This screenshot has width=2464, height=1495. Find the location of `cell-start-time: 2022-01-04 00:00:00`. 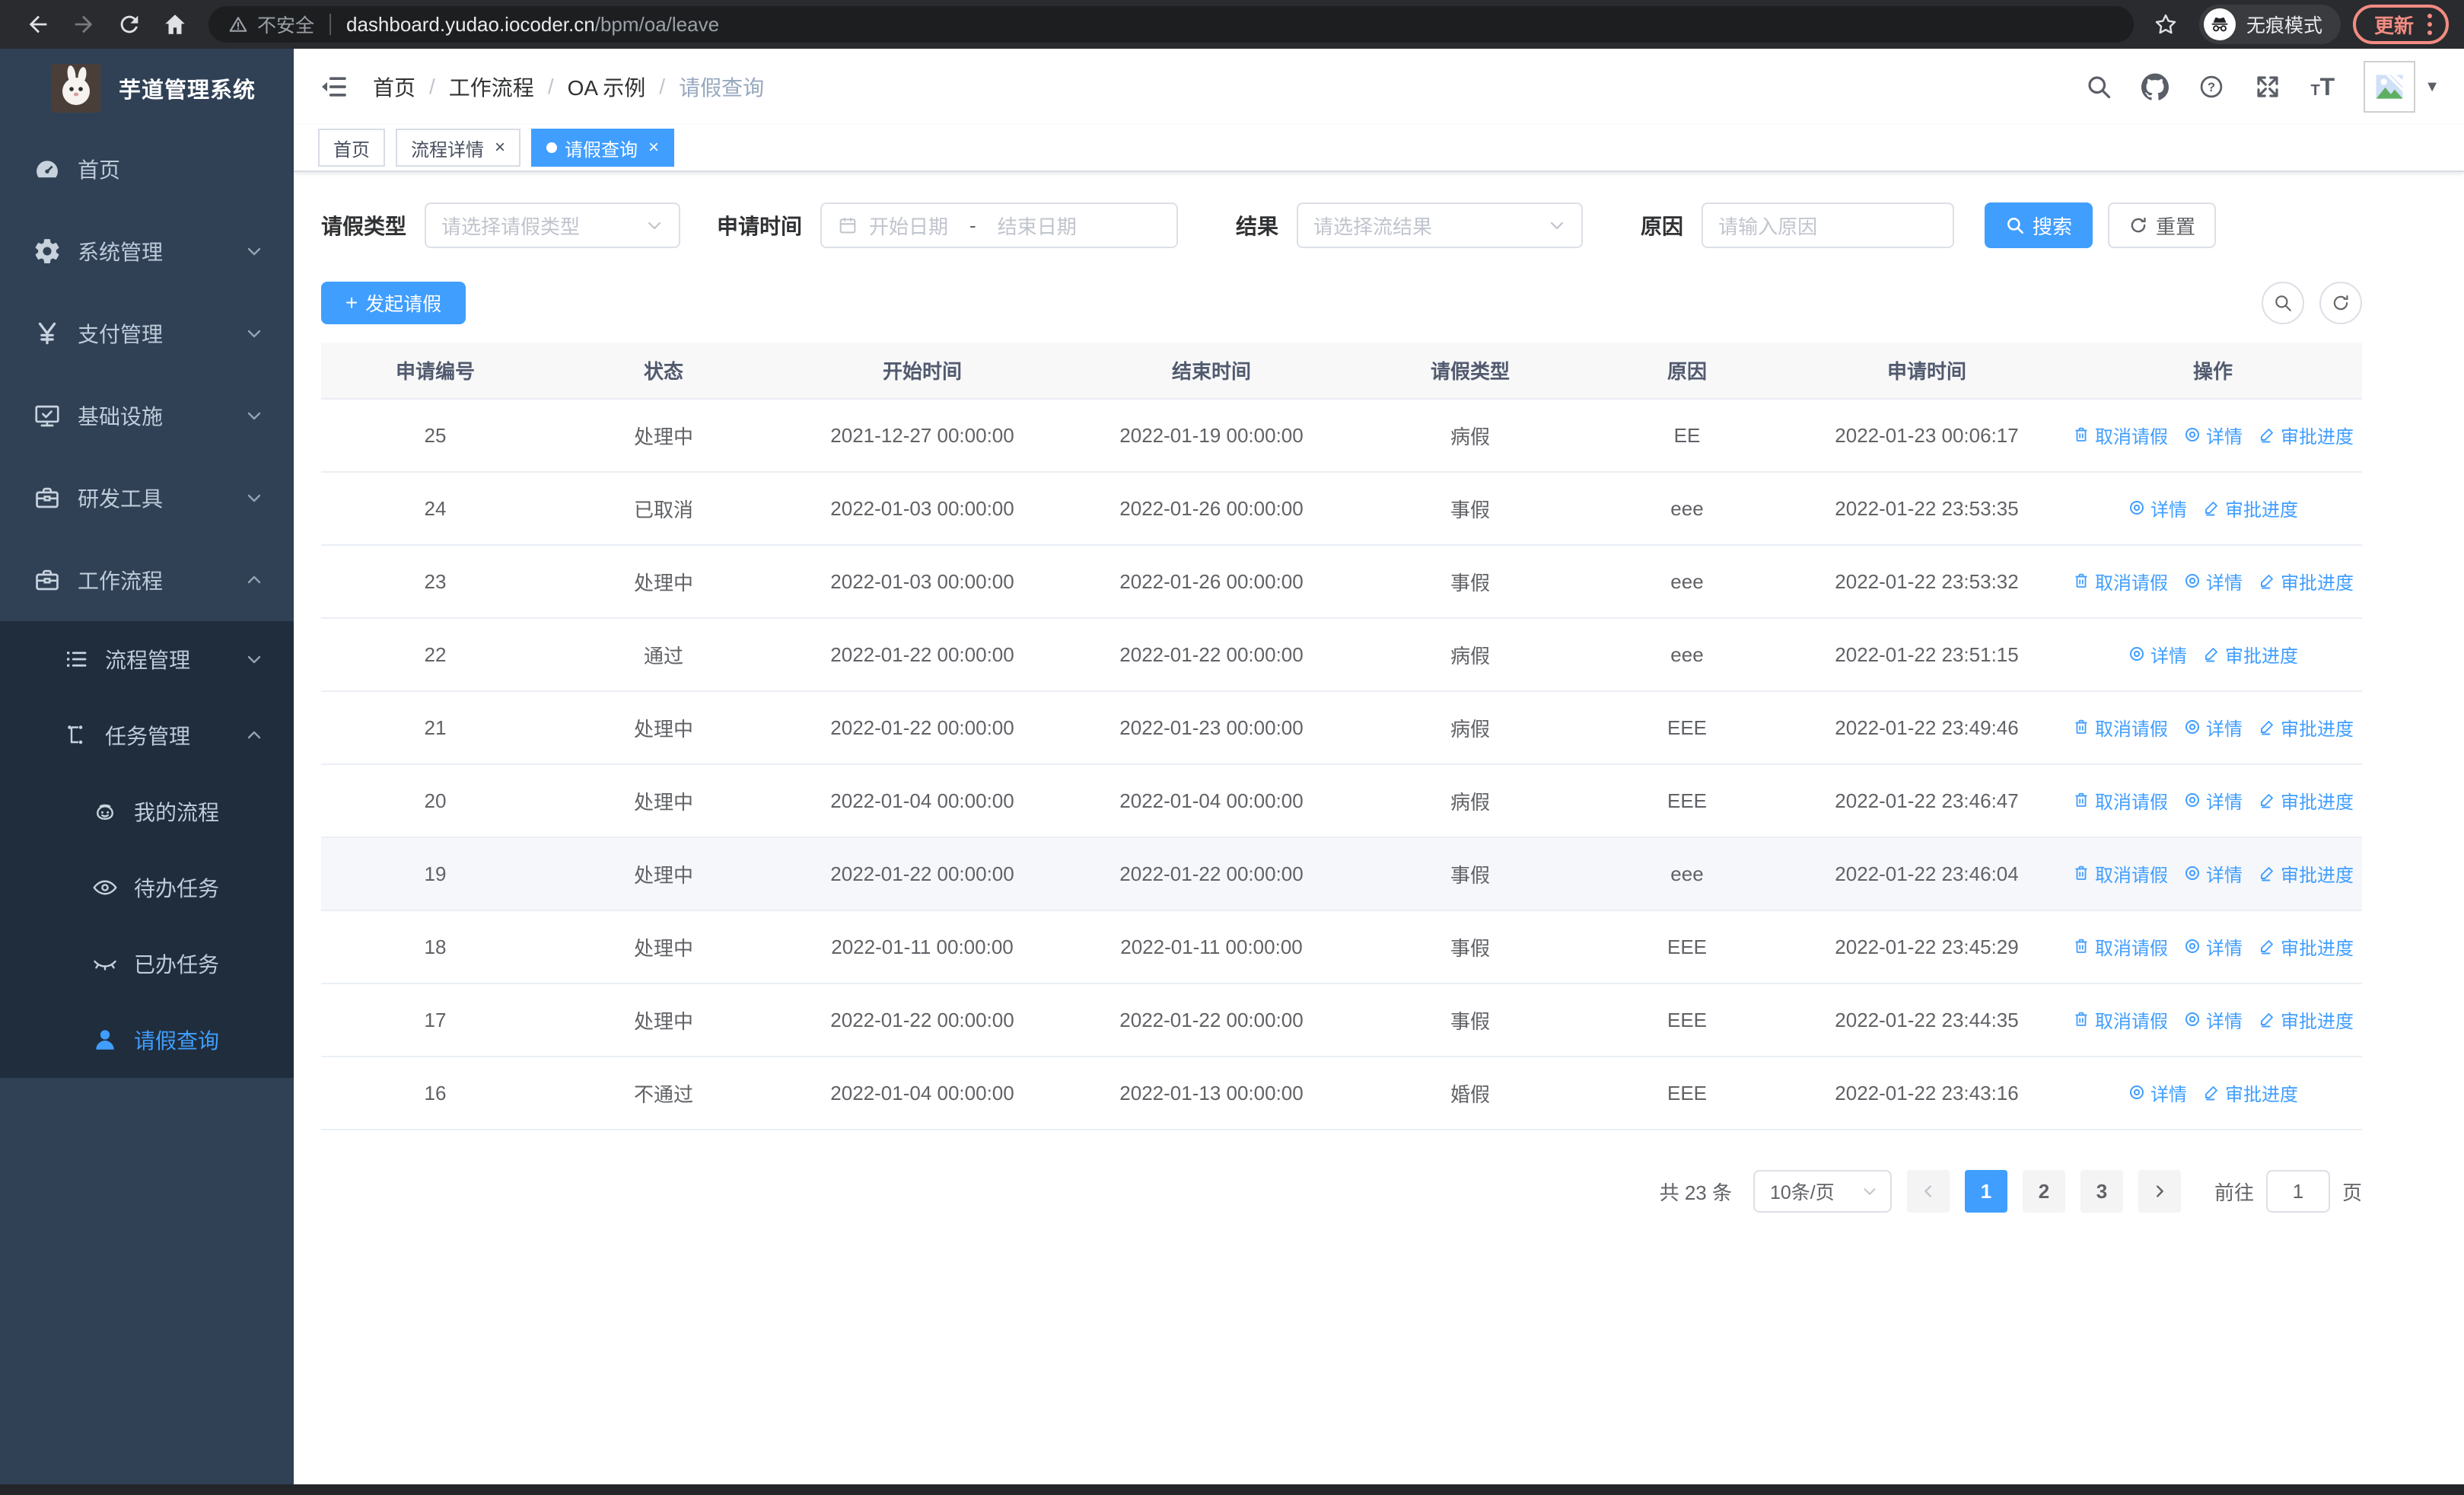

cell-start-time: 2022-01-04 00:00:00 is located at coordinates (922, 1094).